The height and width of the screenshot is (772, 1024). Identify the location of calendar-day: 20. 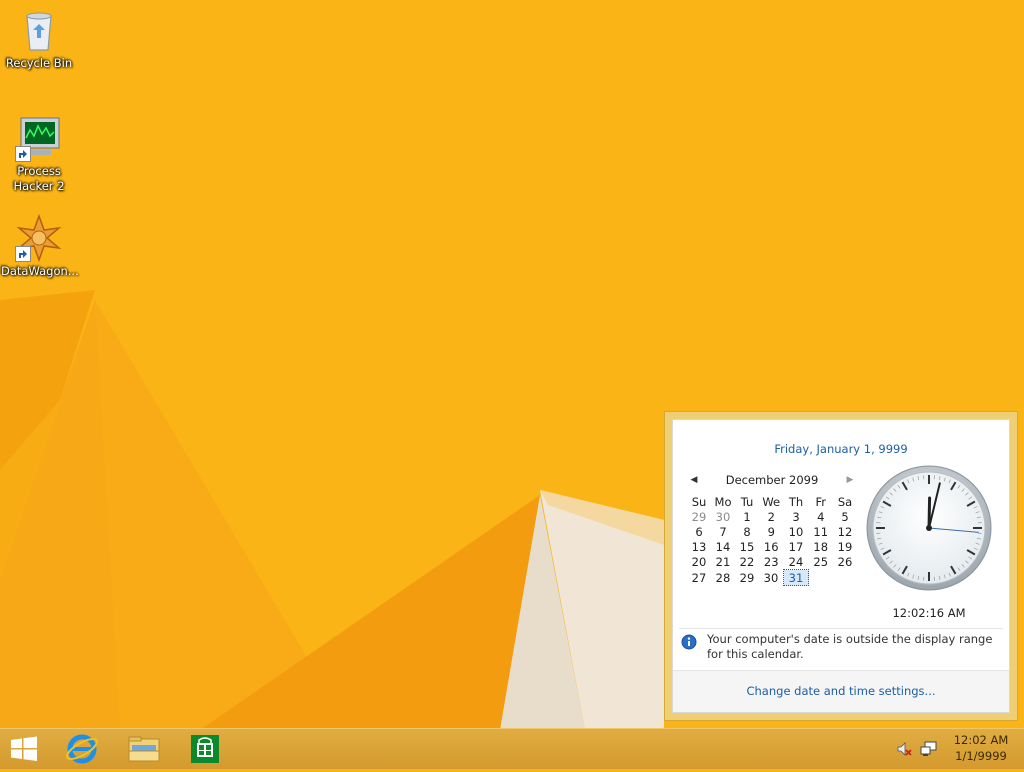
(699, 562).